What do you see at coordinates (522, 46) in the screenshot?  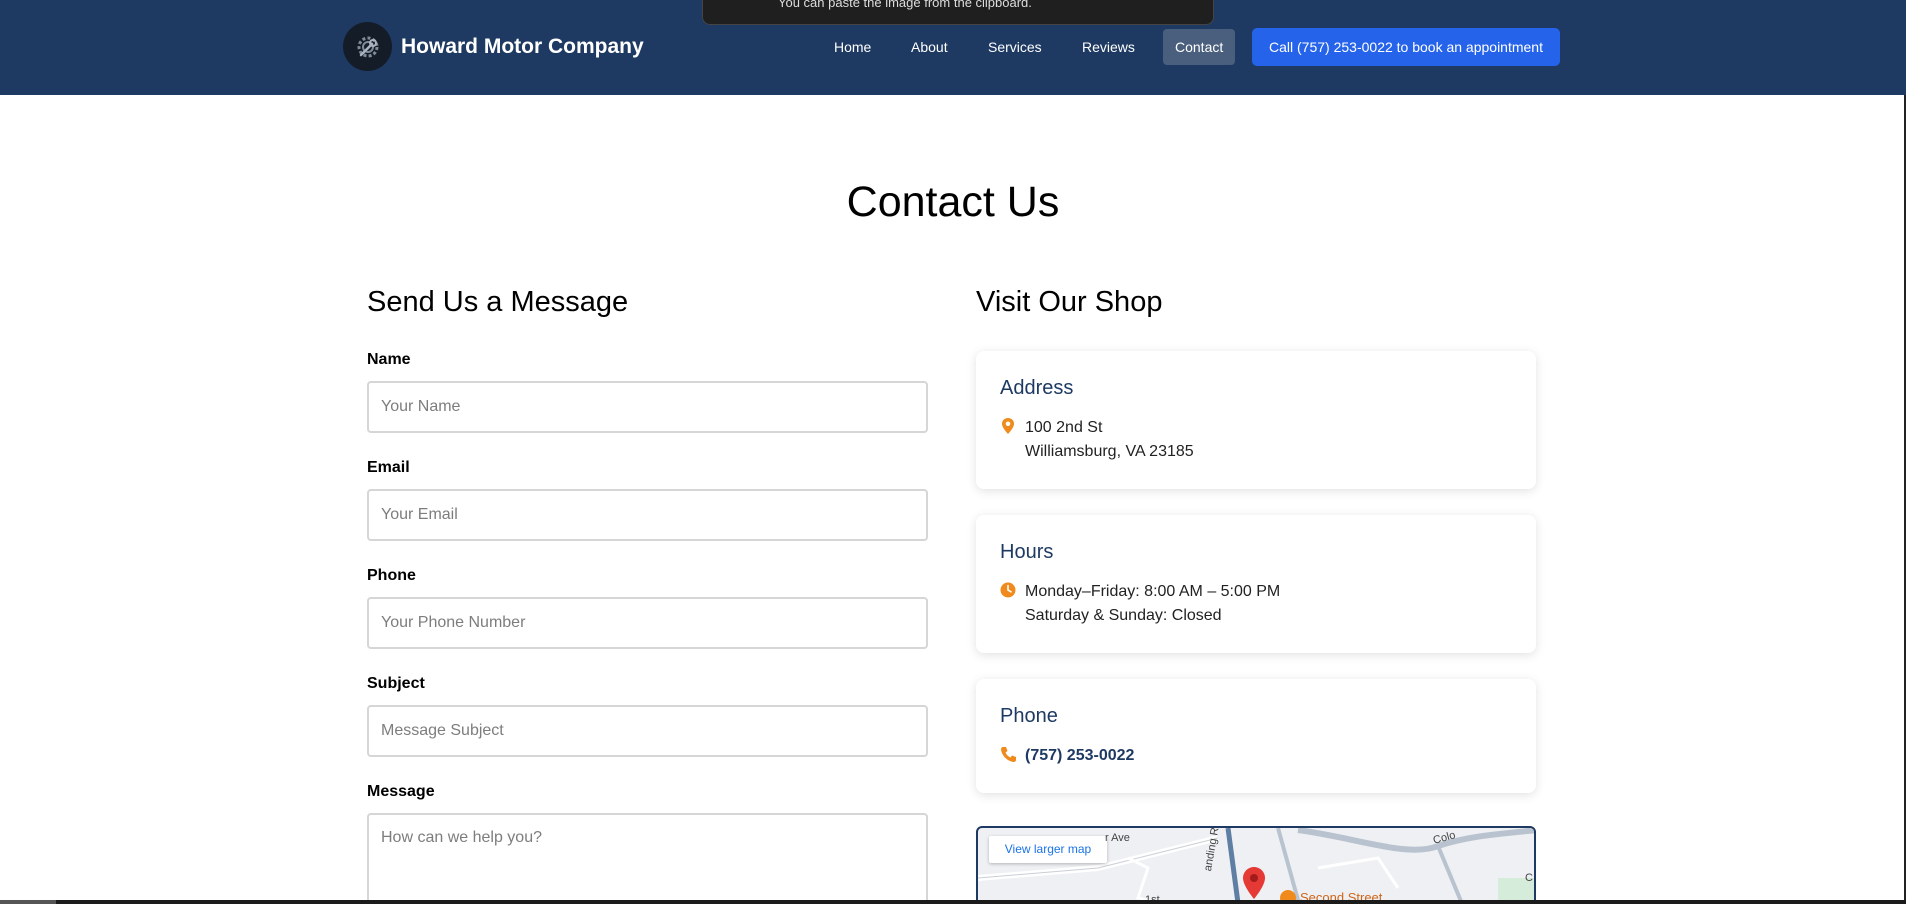 I see `brand-name: Howard Motor Company` at bounding box center [522, 46].